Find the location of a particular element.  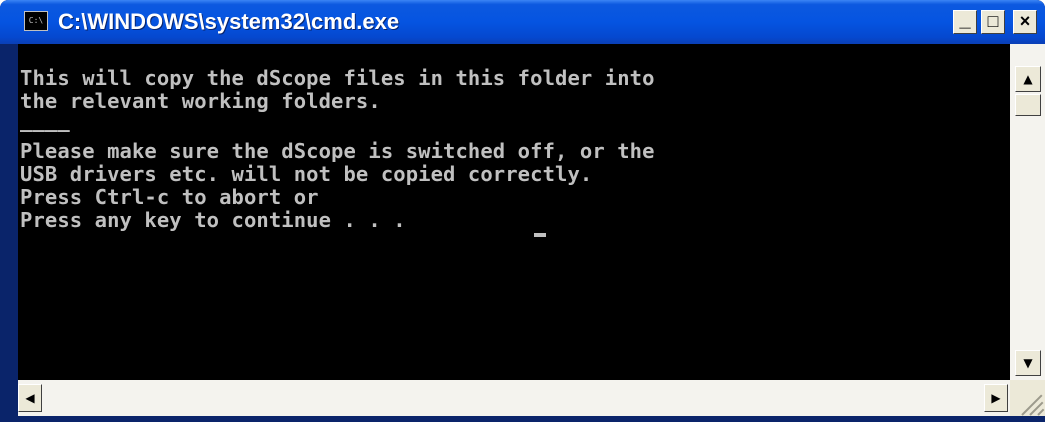

horizontal-scrollbar: ◀ ▶ is located at coordinates (514, 398).